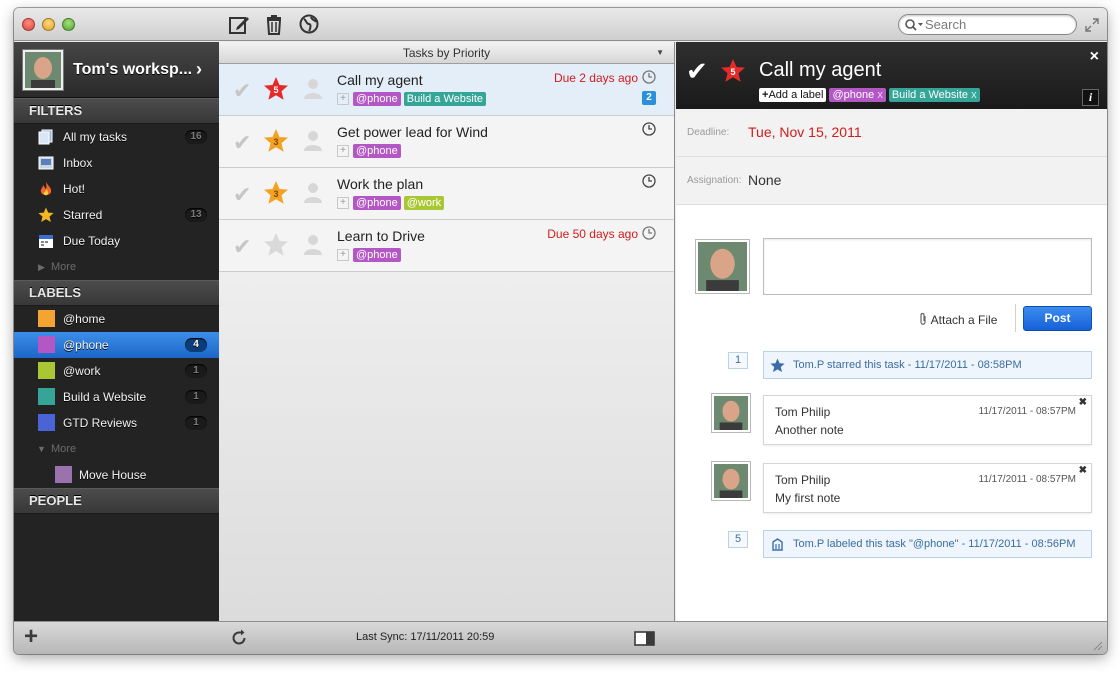 This screenshot has width=1120, height=673. I want to click on search-field, so click(987, 24).